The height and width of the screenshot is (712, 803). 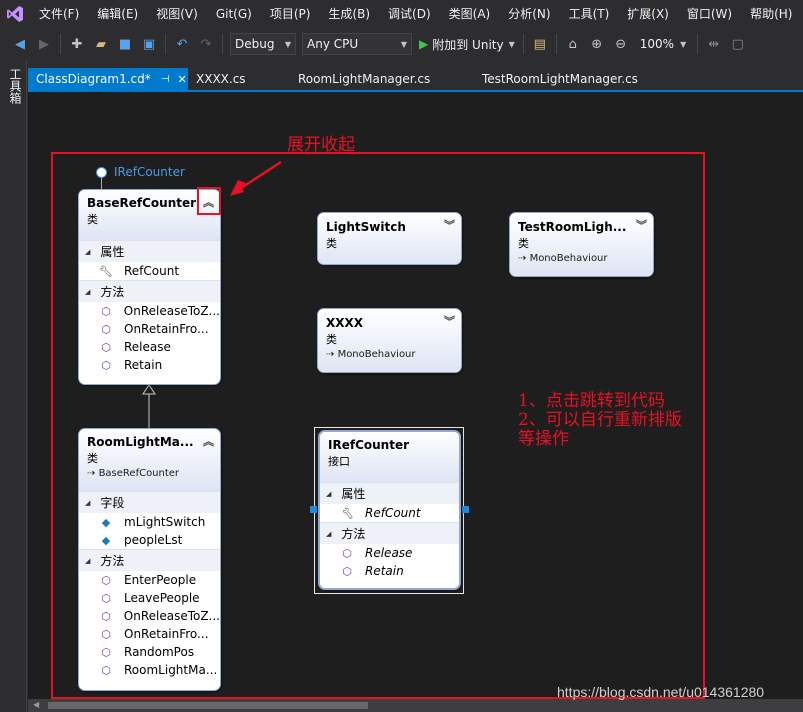 I want to click on watermark: https://blog.csdn.net/u014361280, so click(x=661, y=692).